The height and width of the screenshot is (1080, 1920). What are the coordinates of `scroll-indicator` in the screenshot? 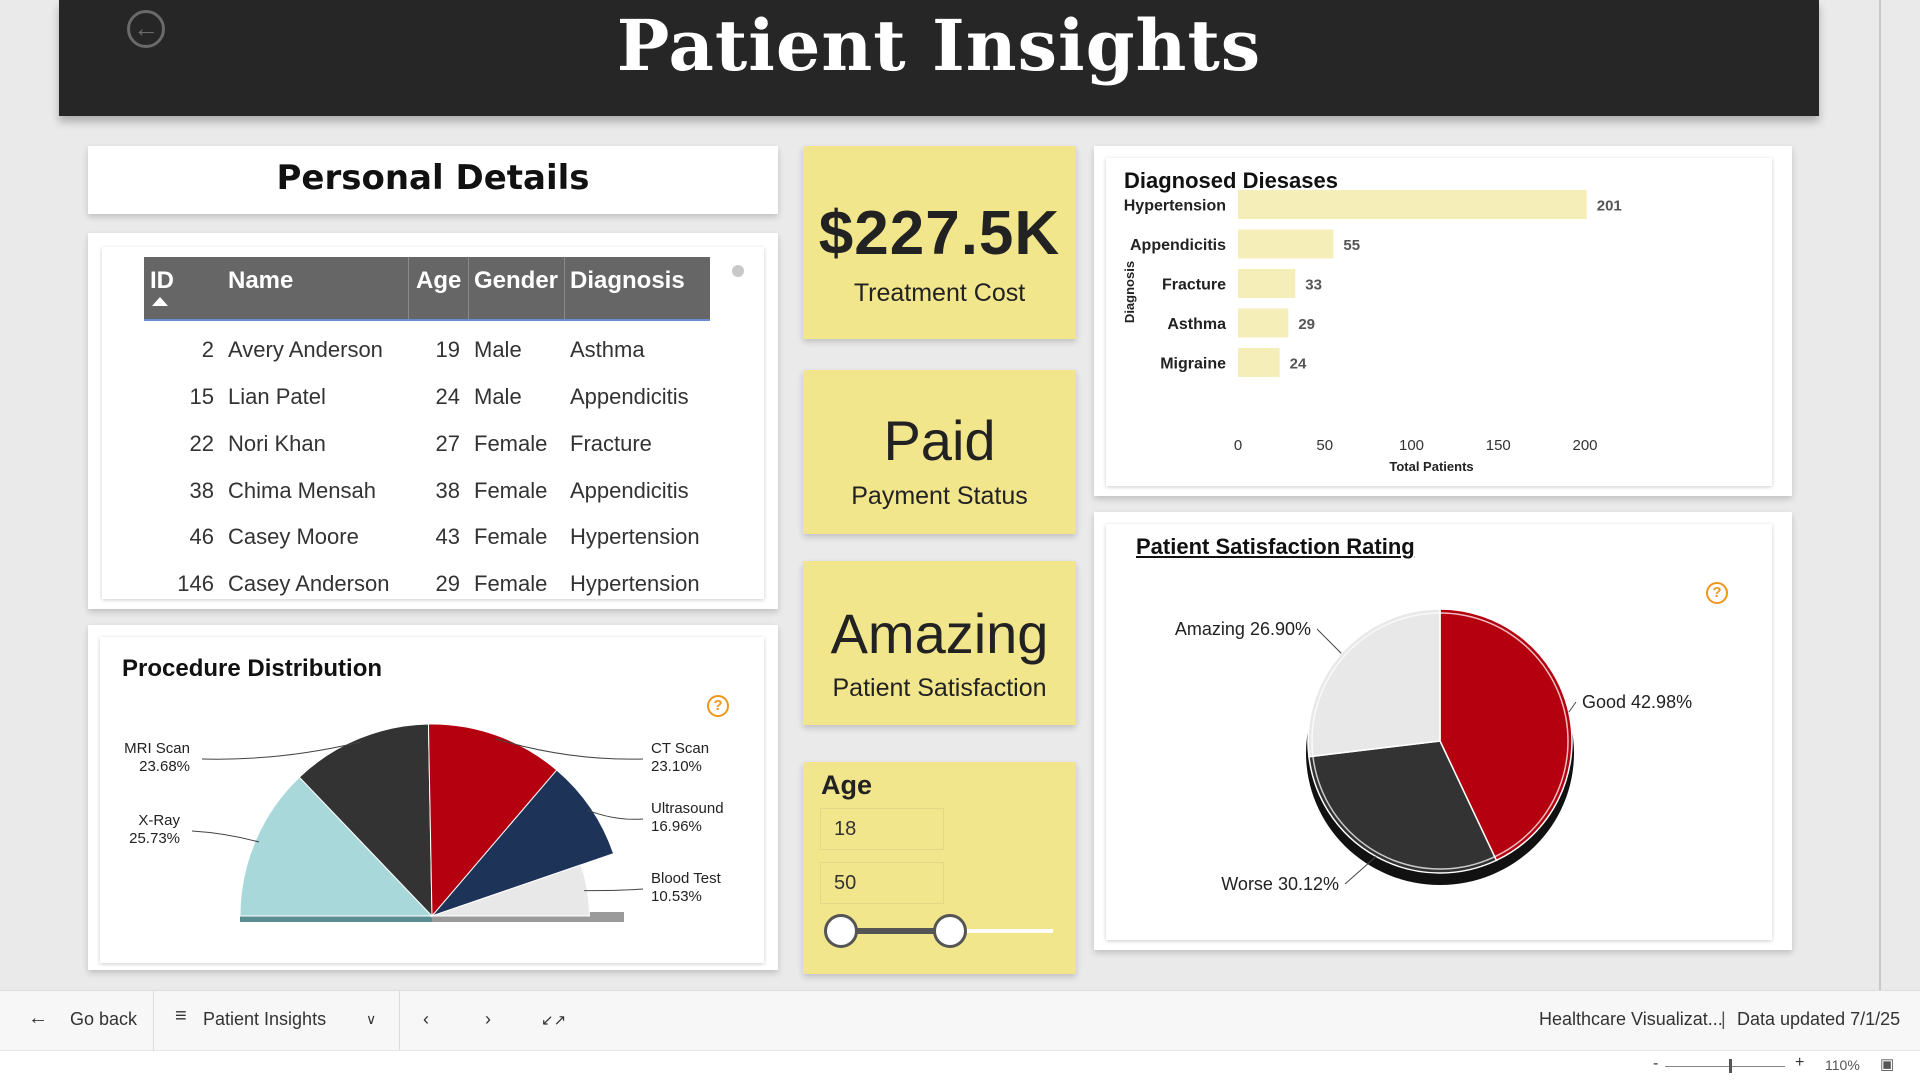 It's located at (738, 271).